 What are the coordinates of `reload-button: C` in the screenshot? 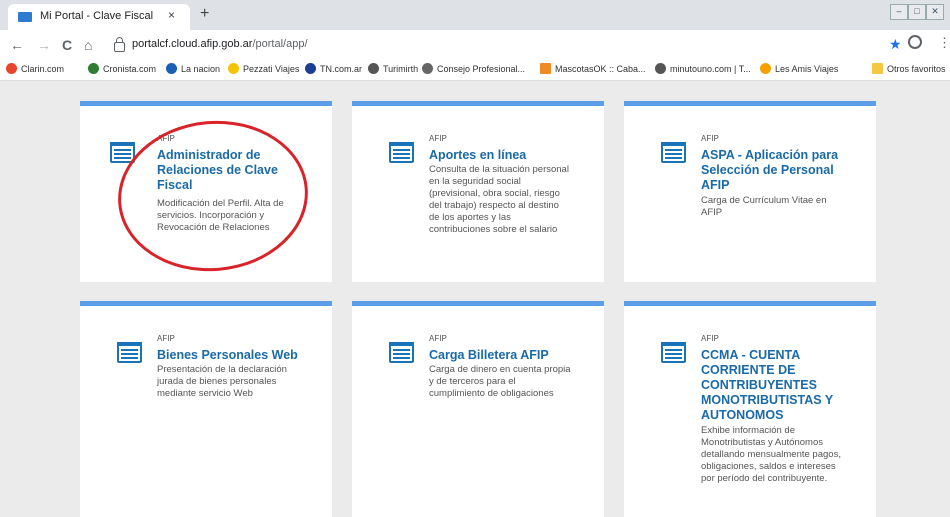 It's located at (67, 45).